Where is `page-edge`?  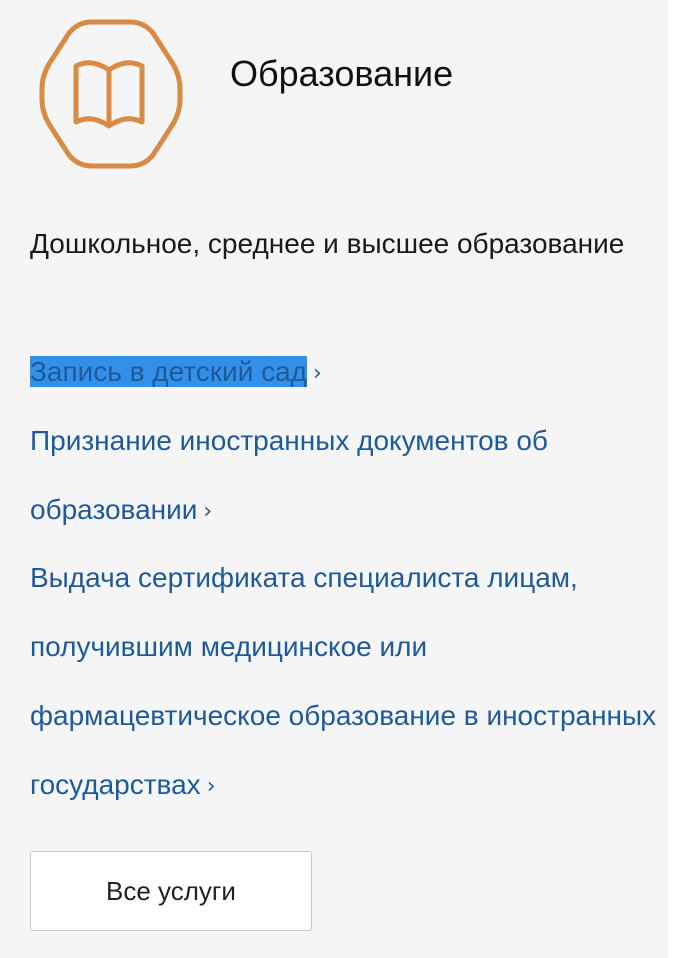 page-edge is located at coordinates (672, 479).